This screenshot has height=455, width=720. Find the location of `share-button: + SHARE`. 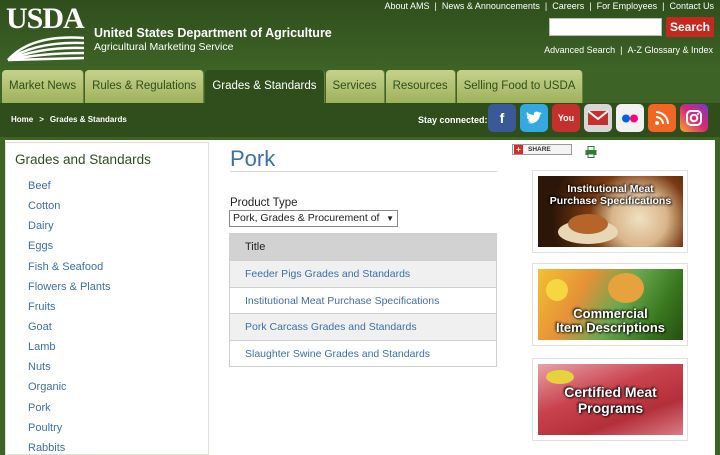

share-button: + SHARE is located at coordinates (542, 149).